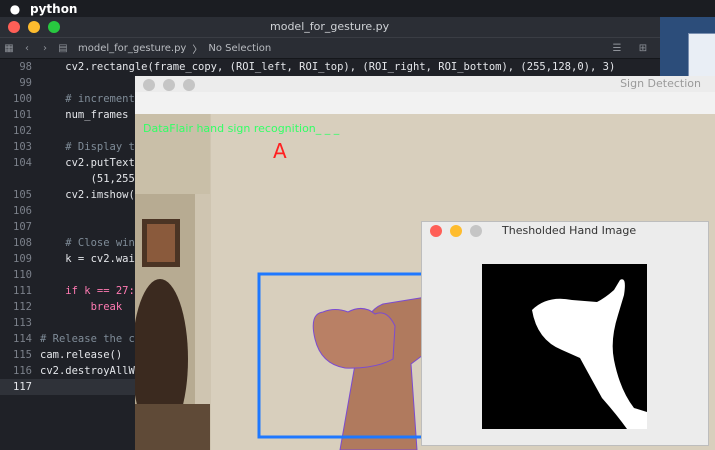 Image resolution: width=715 pixels, height=450 pixels. Describe the element at coordinates (87, 99) in the screenshot. I see `code-text: # increment` at that location.